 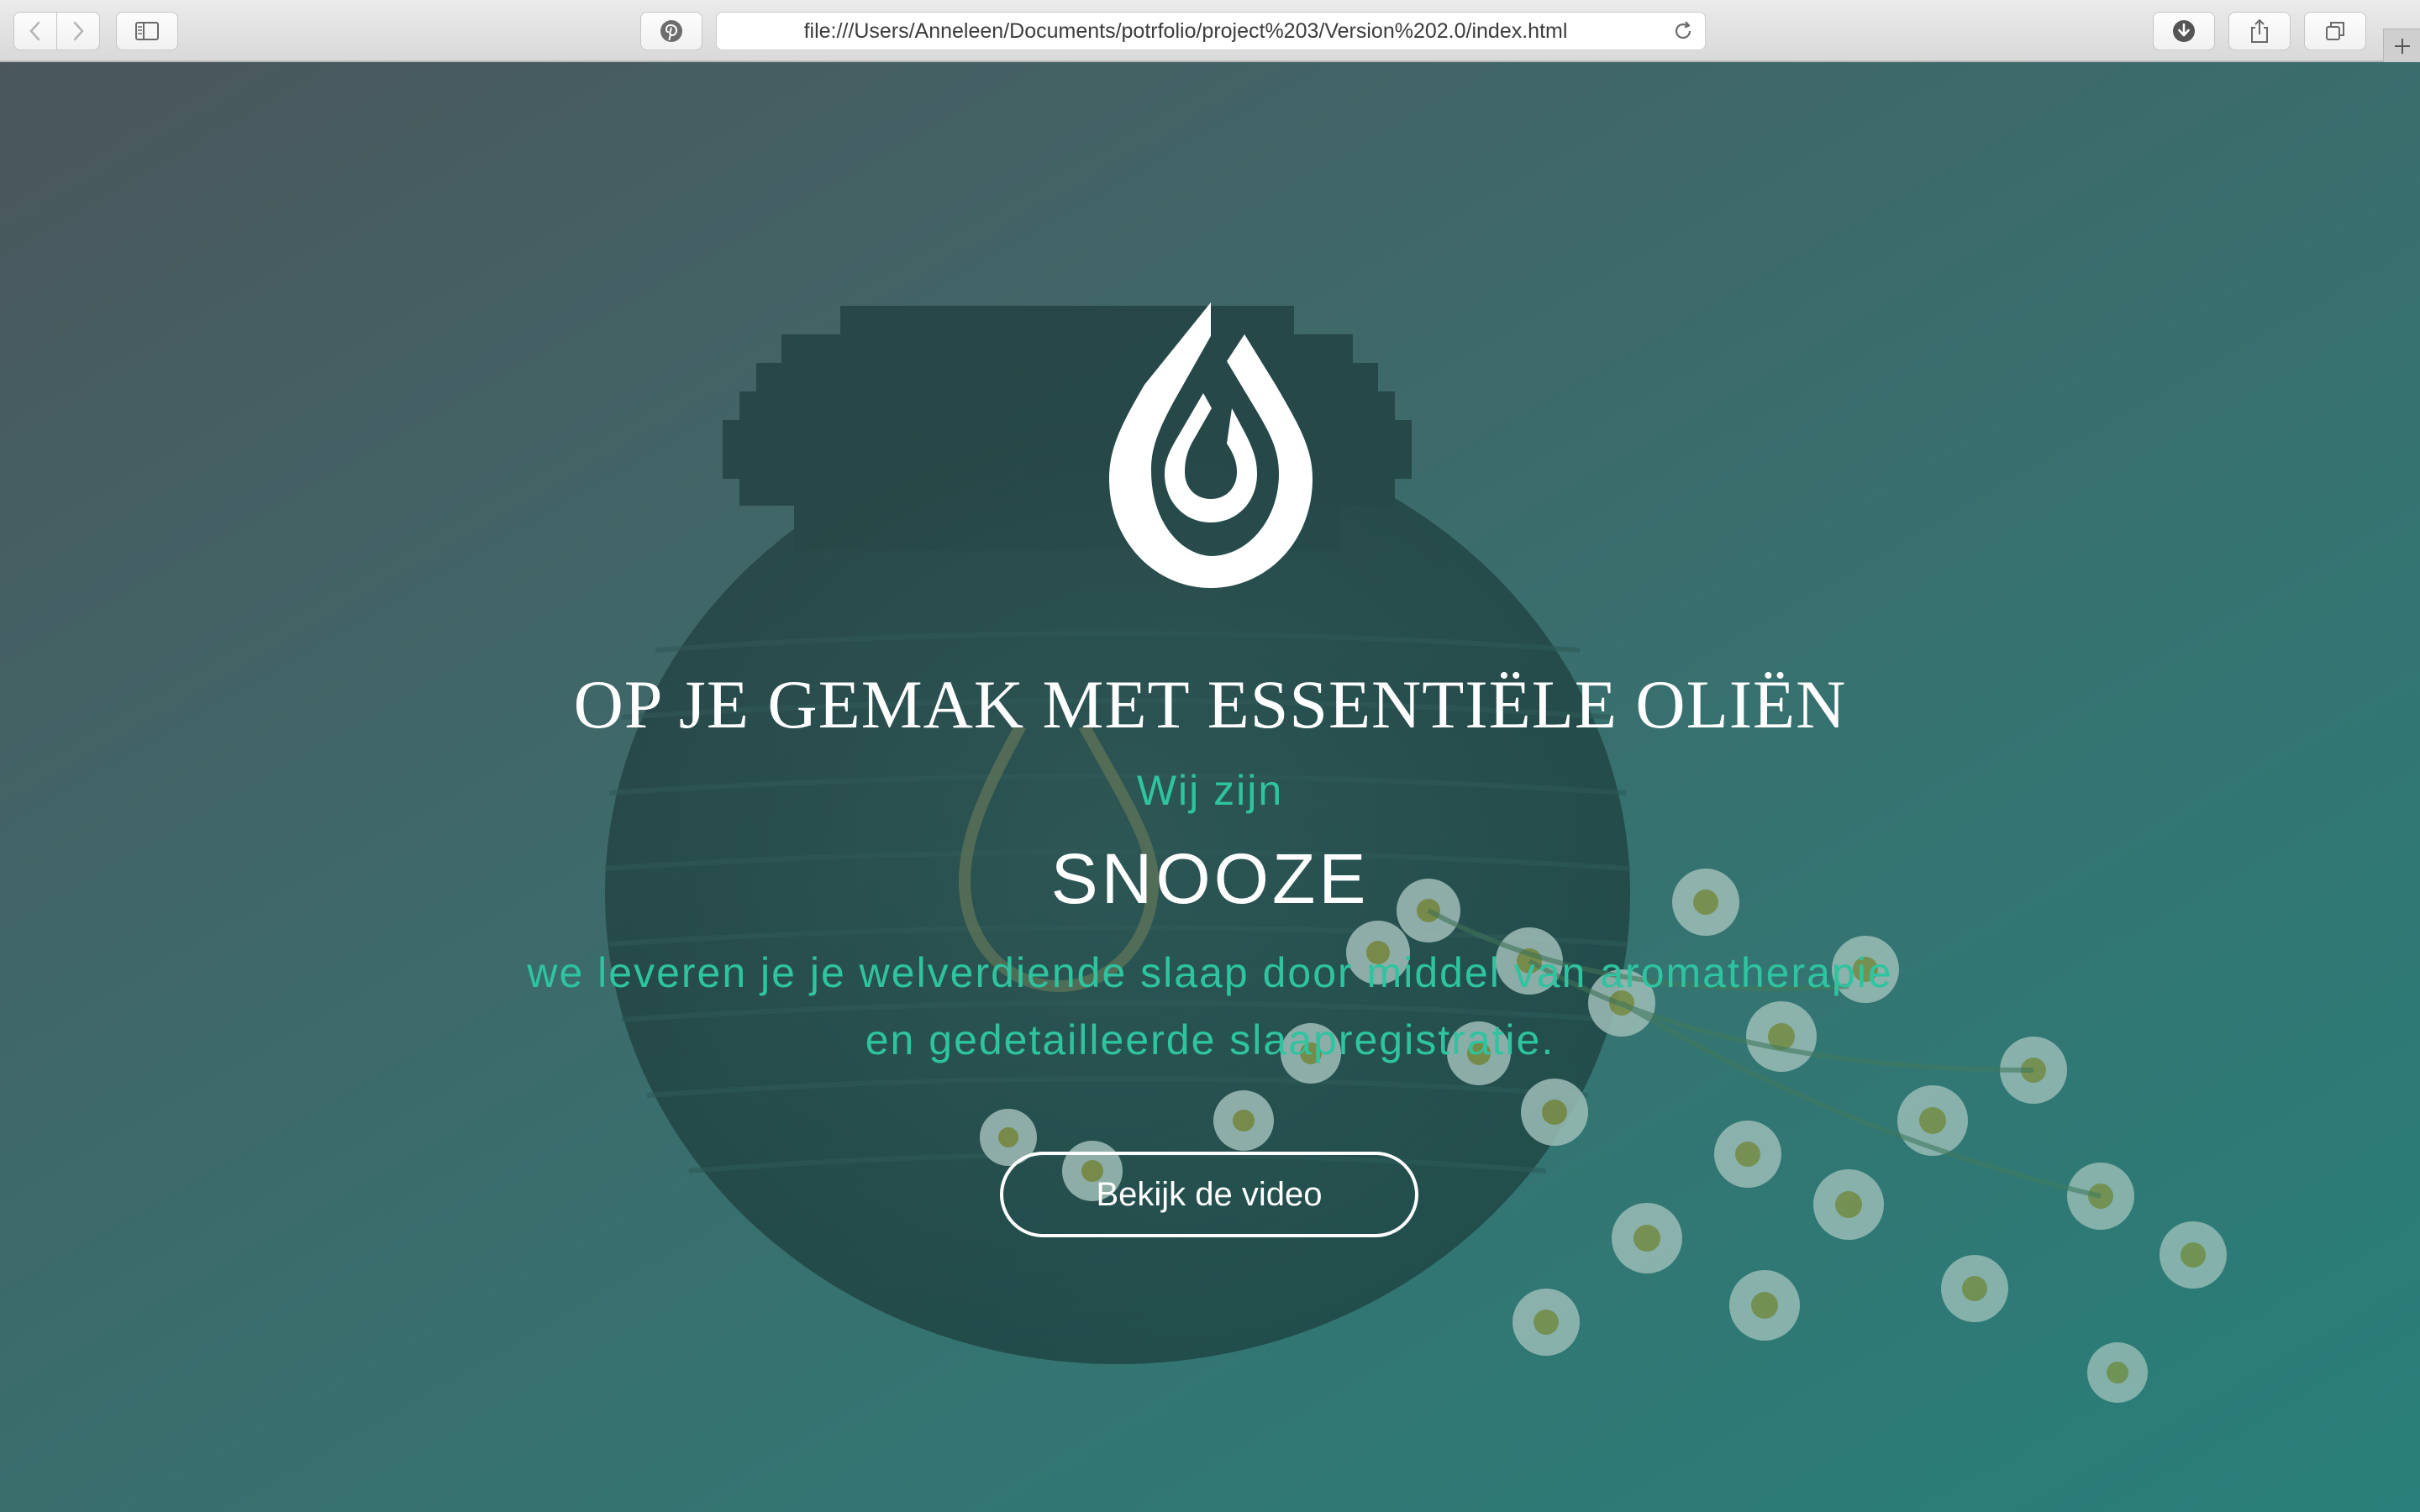 I want to click on share-icon, so click(x=2260, y=31).